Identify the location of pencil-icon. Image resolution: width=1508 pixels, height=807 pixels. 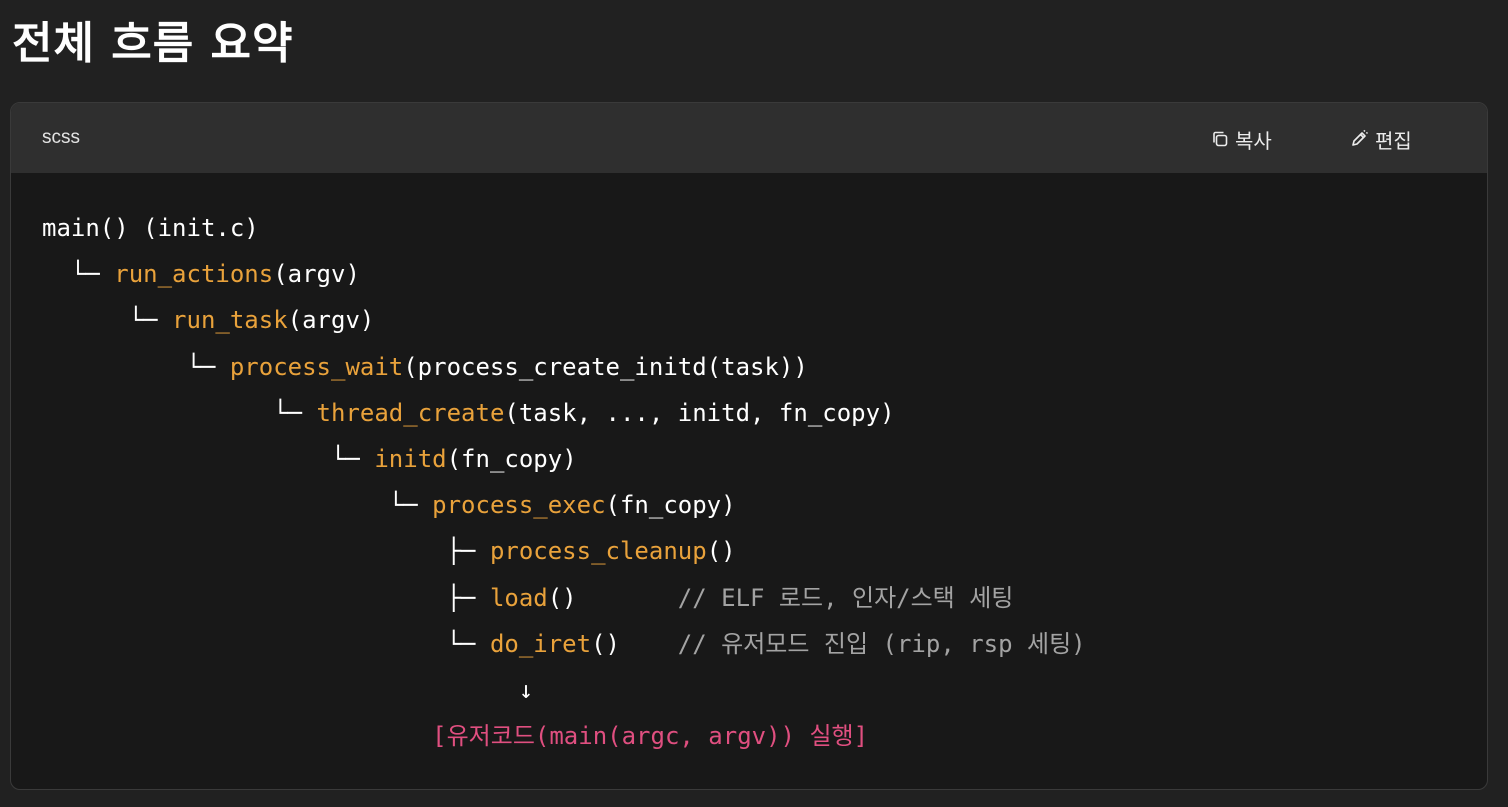
(1359, 139).